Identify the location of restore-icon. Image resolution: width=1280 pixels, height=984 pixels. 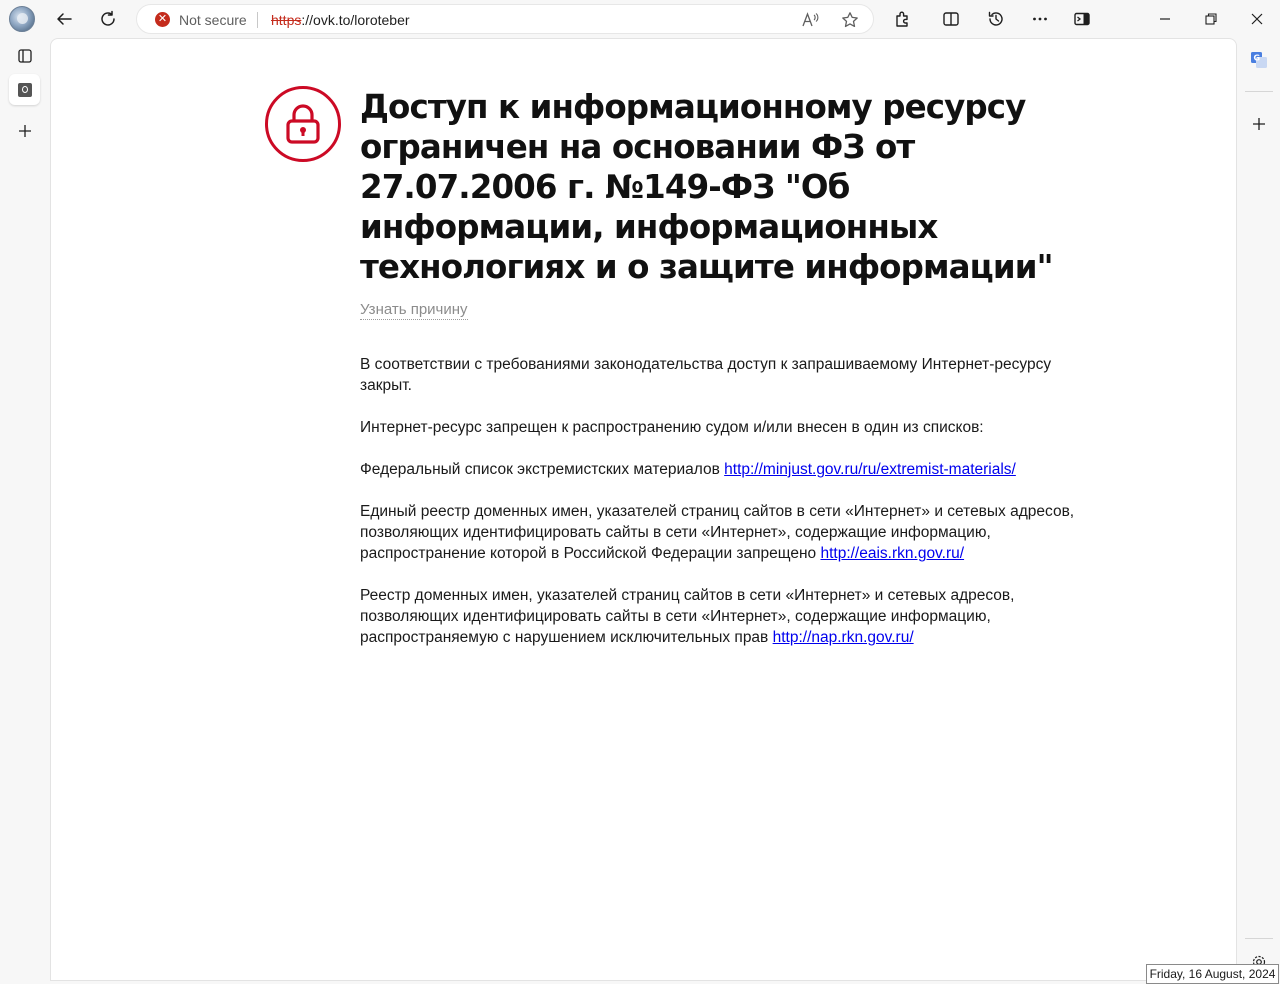
(1211, 19).